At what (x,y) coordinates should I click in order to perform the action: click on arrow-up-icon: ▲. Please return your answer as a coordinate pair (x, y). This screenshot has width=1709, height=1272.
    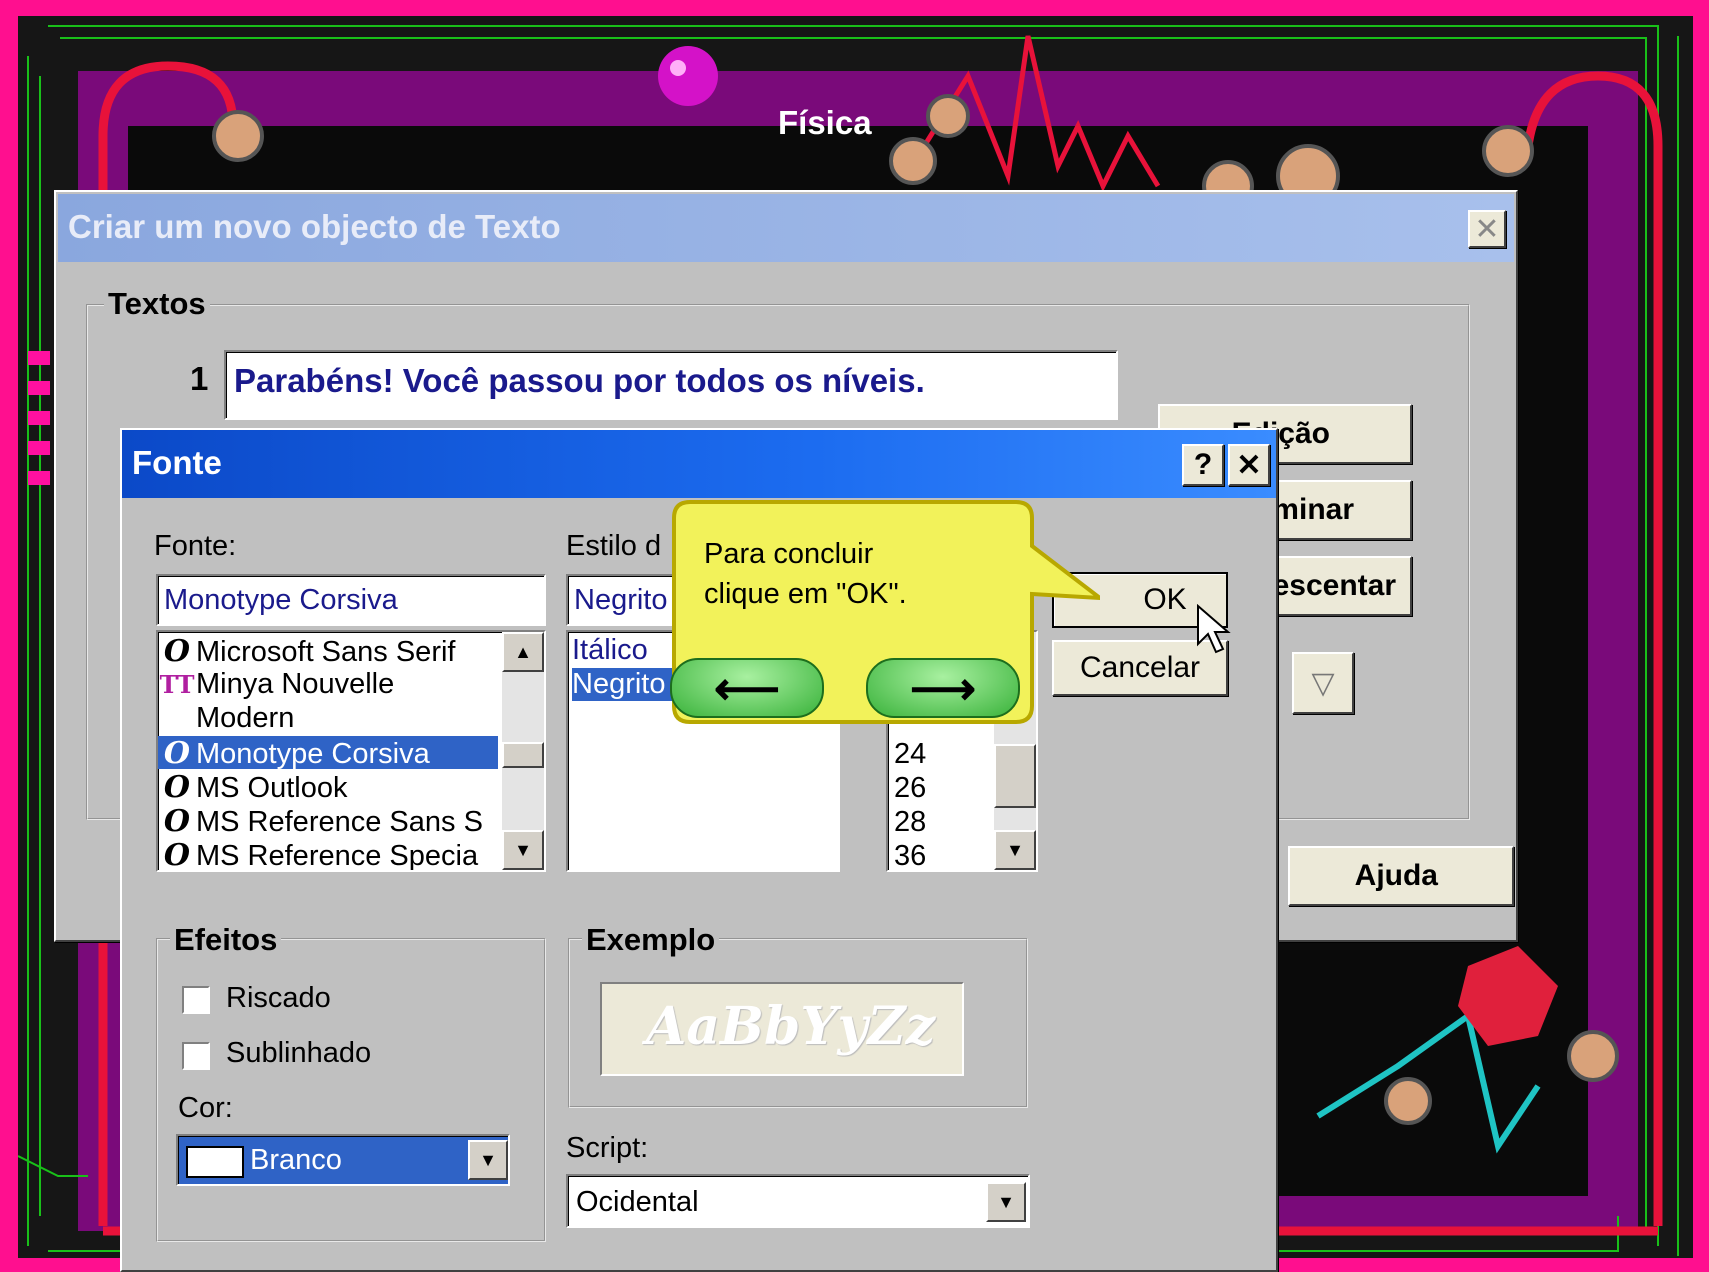
    Looking at the image, I should click on (523, 651).